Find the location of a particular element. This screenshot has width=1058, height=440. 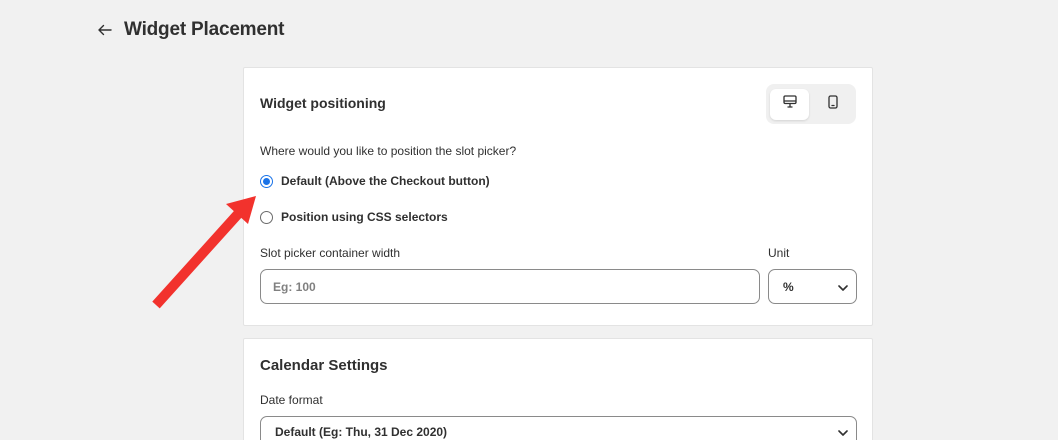

mobile-view-button is located at coordinates (832, 104).